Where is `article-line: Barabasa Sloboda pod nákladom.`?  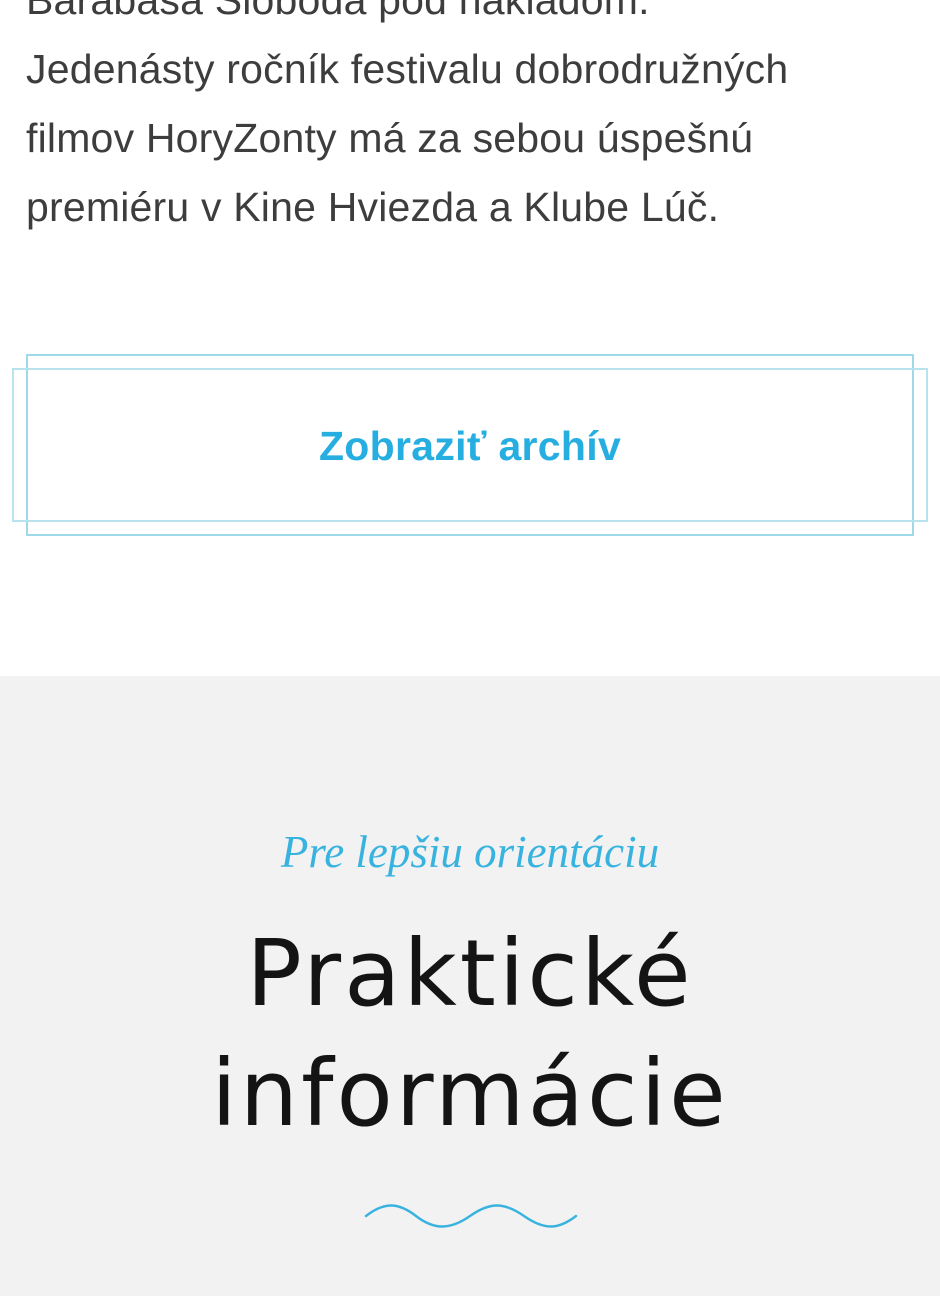 article-line: Barabasa Sloboda pod nákladom. is located at coordinates (338, 11).